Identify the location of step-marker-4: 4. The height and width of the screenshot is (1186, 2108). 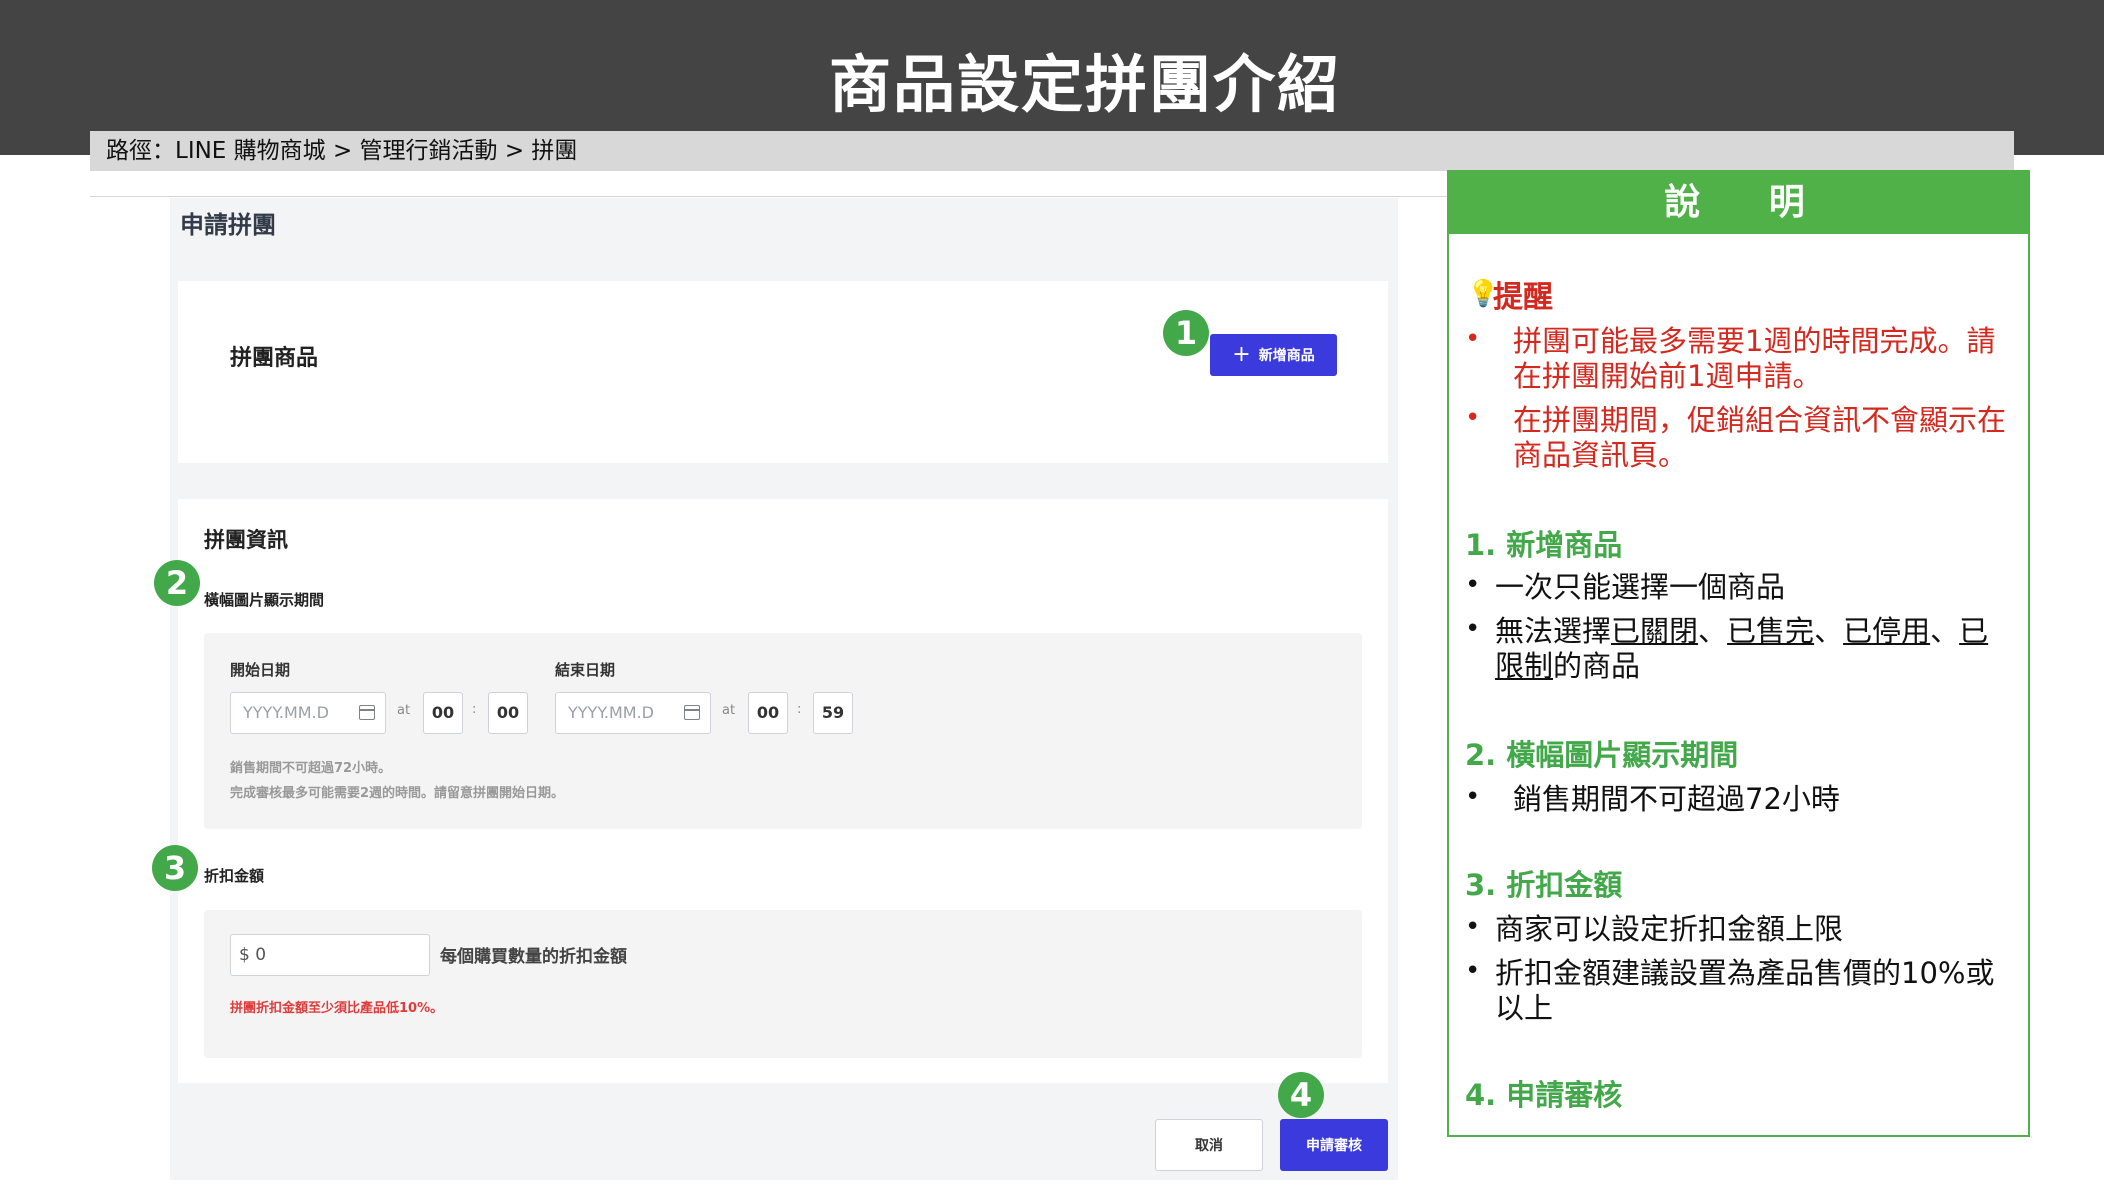
(1301, 1095).